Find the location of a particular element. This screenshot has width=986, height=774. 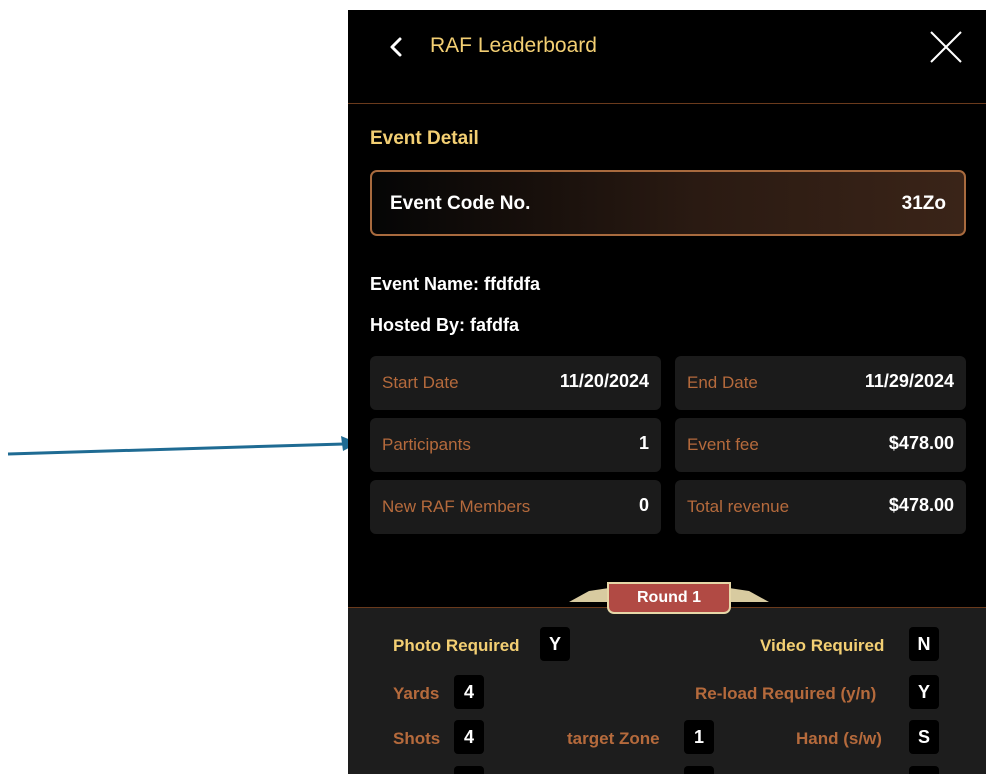

stat-value: 11/20/2024 is located at coordinates (604, 381).